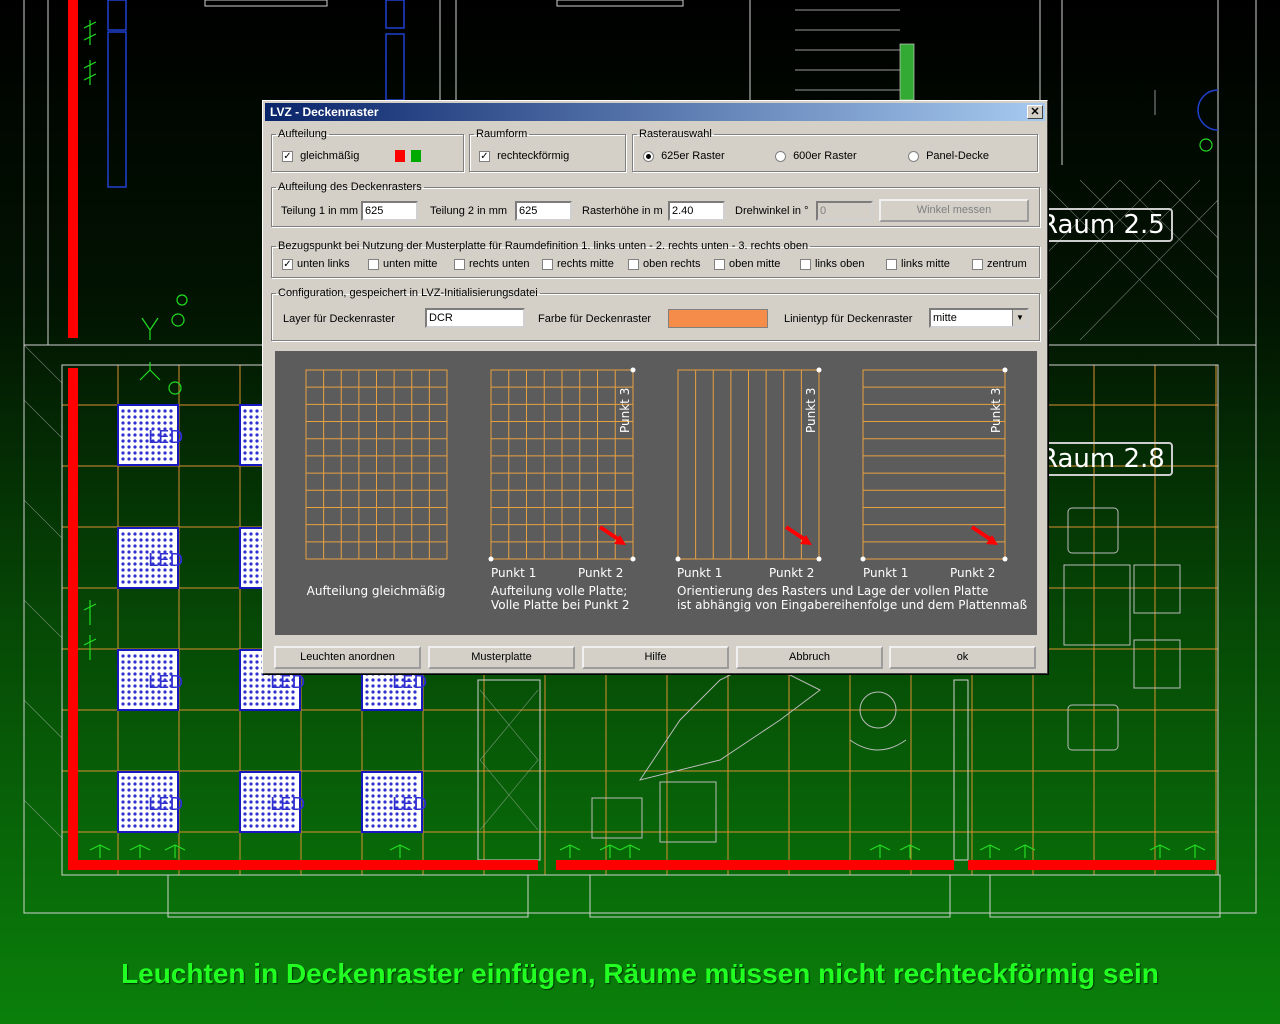 Image resolution: width=1280 pixels, height=1024 pixels. What do you see at coordinates (791, 573) in the screenshot?
I see `p3-punkt2: Punkt 2` at bounding box center [791, 573].